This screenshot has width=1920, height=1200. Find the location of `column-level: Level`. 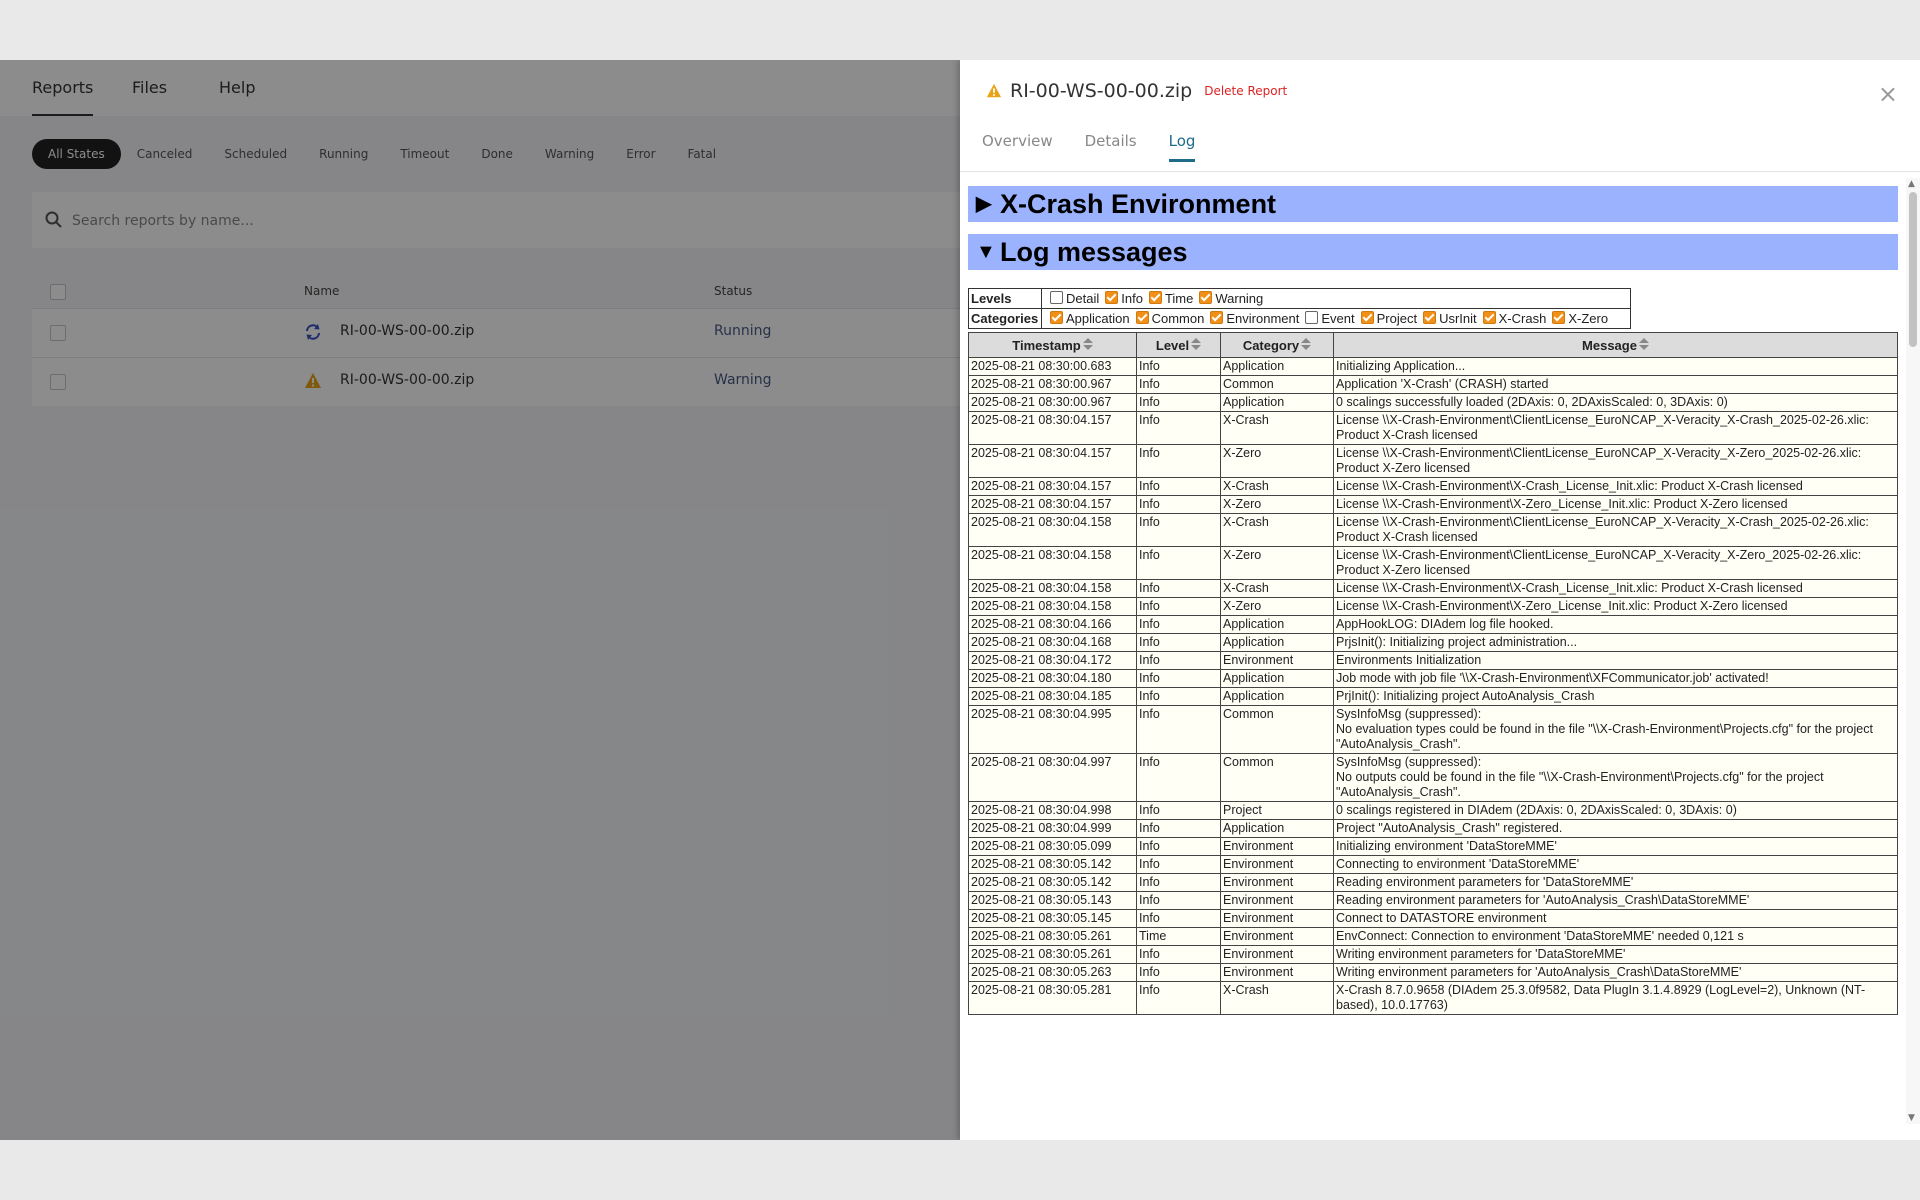

column-level: Level is located at coordinates (1178, 345).